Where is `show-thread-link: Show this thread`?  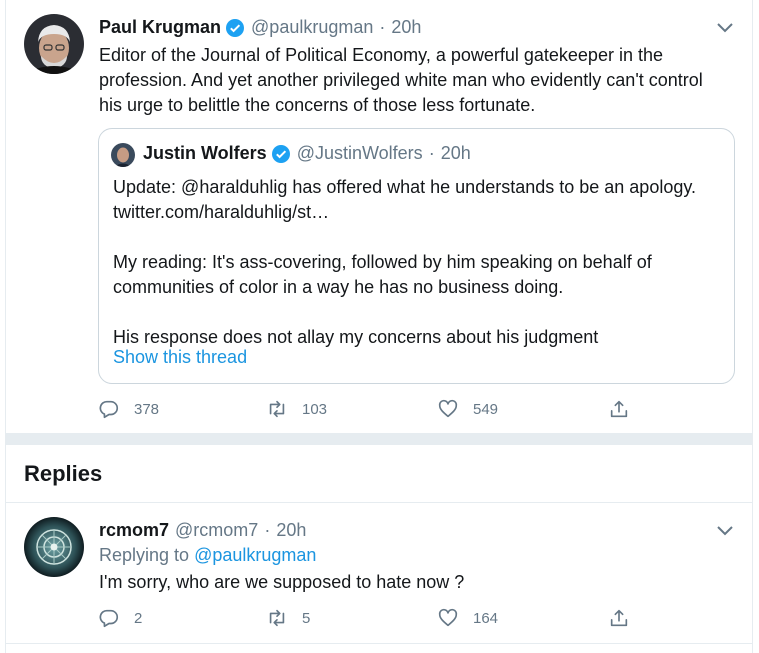 show-thread-link: Show this thread is located at coordinates (180, 357).